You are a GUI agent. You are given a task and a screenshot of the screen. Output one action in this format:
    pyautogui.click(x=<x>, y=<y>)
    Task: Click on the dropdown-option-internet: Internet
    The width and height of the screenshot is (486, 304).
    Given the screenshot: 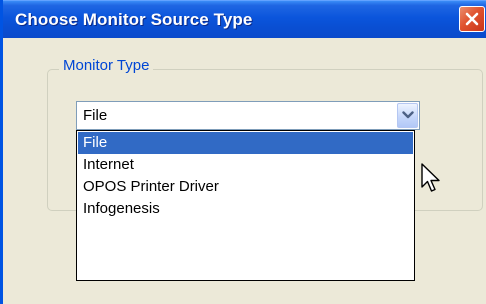 What is the action you would take?
    pyautogui.click(x=245, y=165)
    